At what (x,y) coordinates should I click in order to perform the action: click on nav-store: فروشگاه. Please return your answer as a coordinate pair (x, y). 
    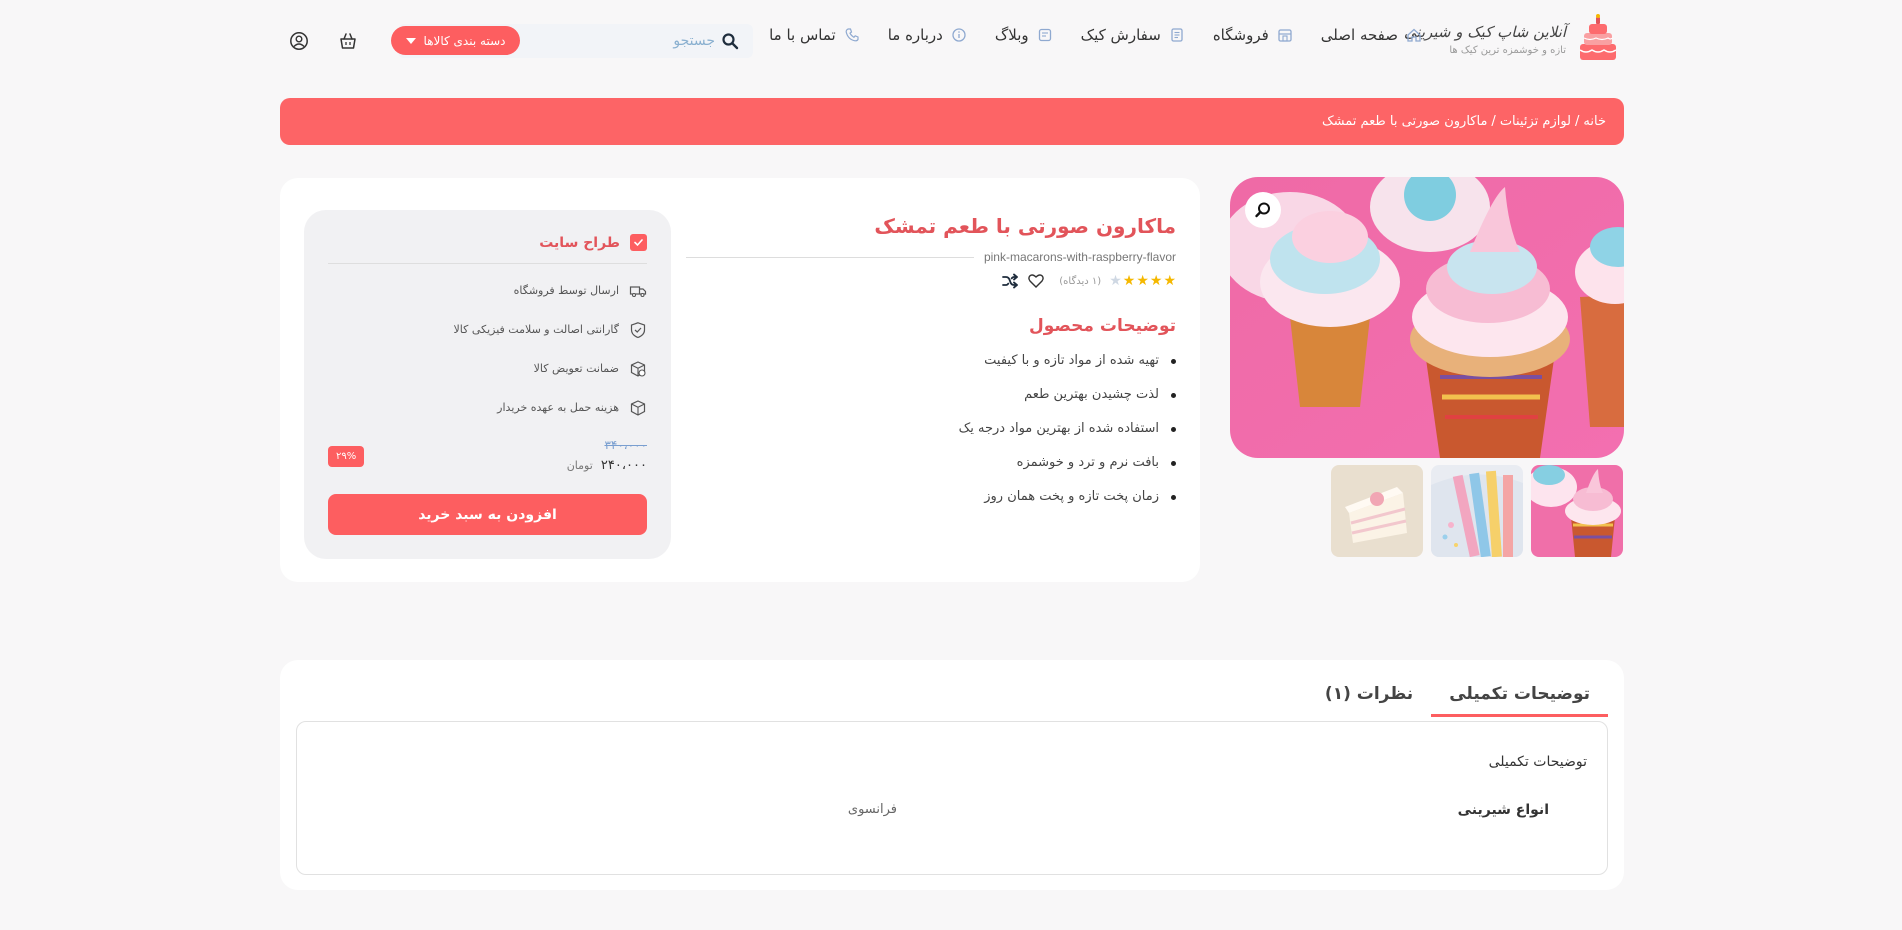
    Looking at the image, I should click on (1253, 35).